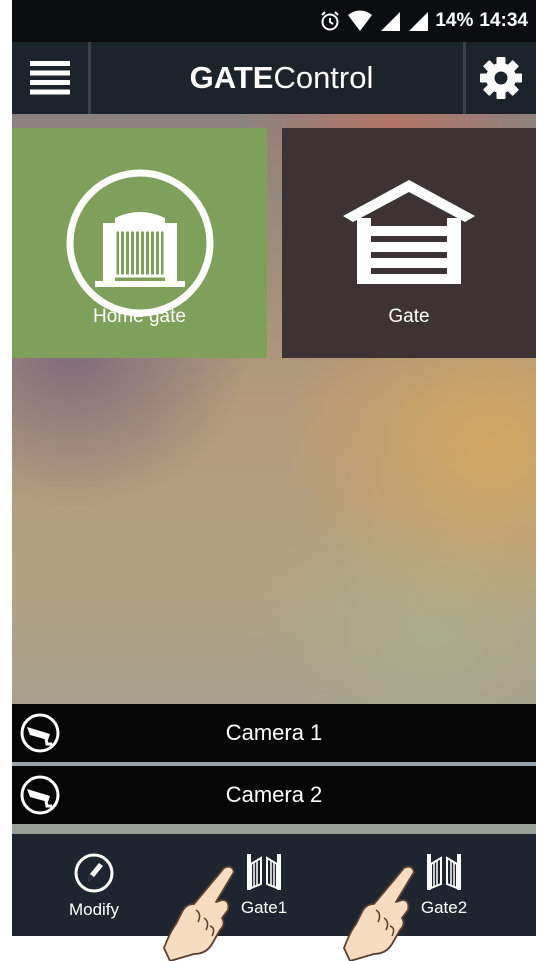 The width and height of the screenshot is (539, 961). Describe the element at coordinates (139, 316) in the screenshot. I see `tile-label: Home gate` at that location.